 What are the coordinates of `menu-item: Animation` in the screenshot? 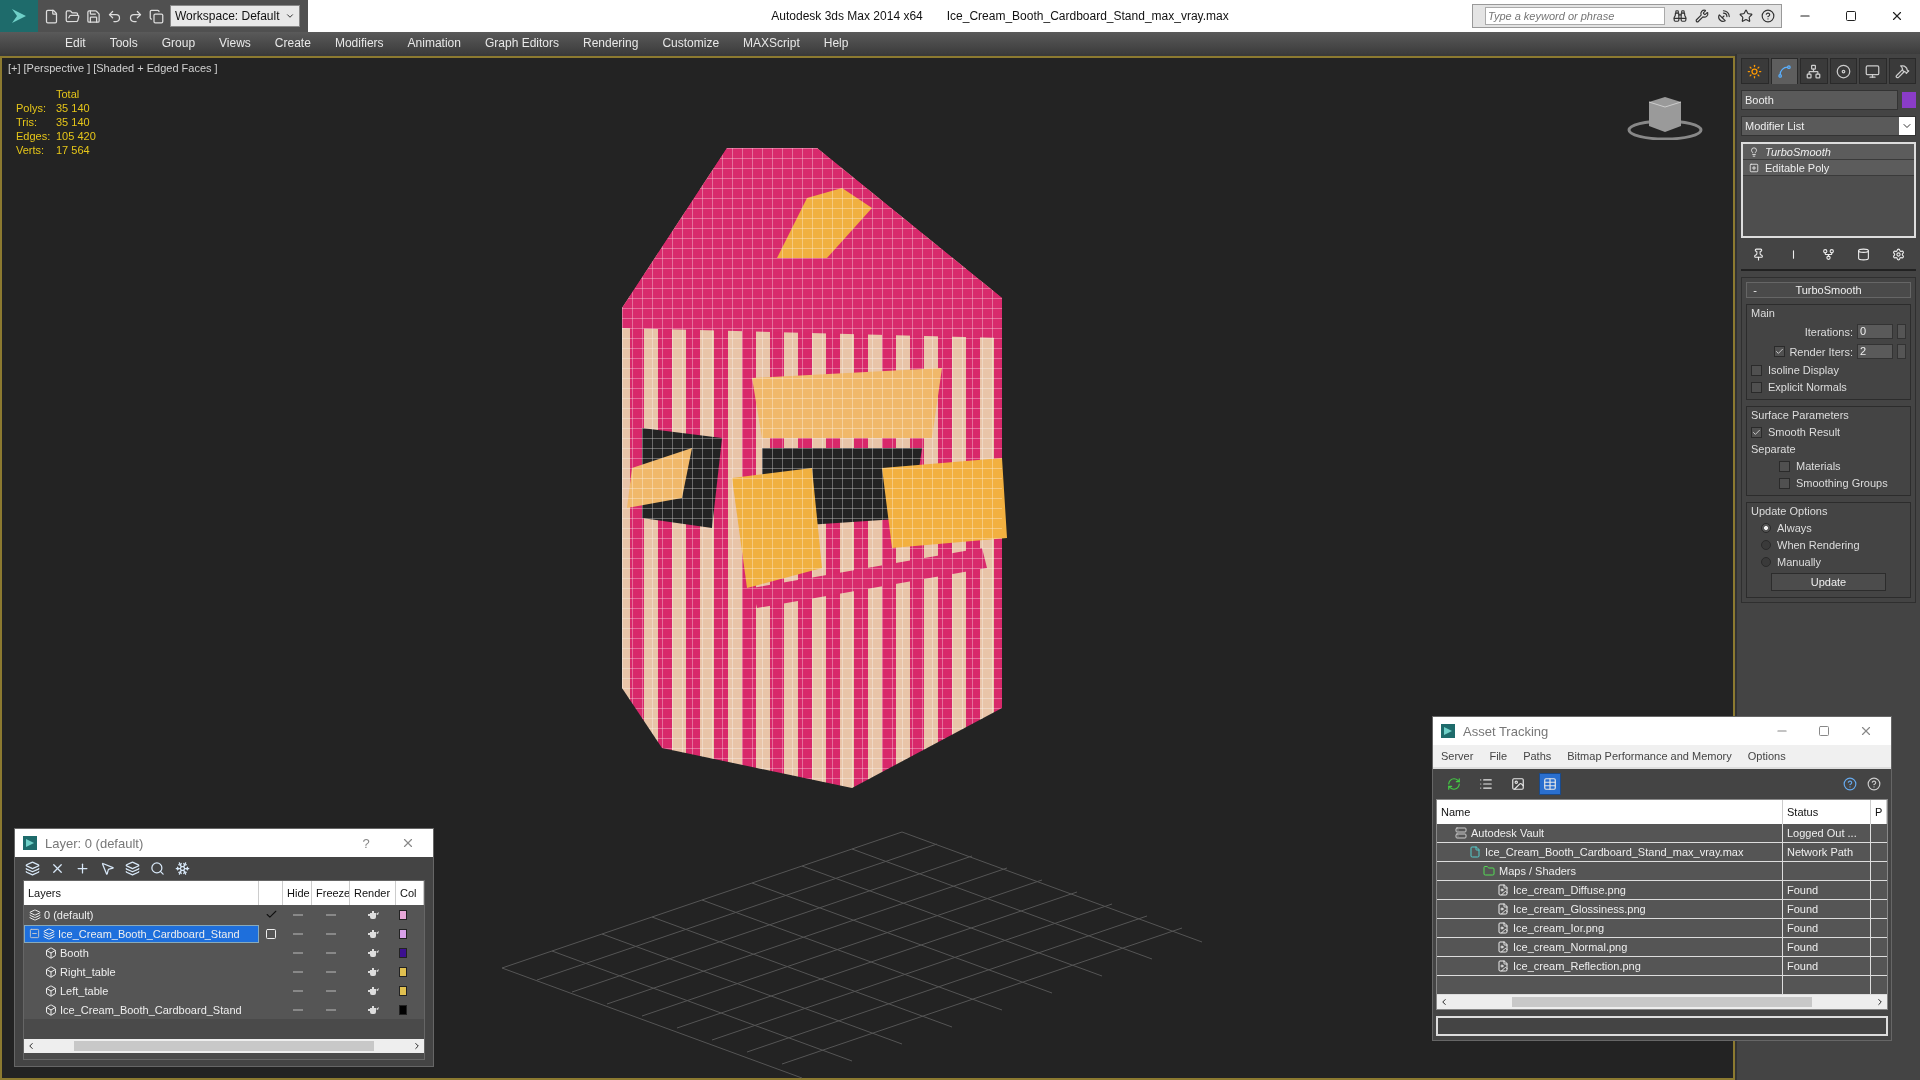 It's located at (434, 43).